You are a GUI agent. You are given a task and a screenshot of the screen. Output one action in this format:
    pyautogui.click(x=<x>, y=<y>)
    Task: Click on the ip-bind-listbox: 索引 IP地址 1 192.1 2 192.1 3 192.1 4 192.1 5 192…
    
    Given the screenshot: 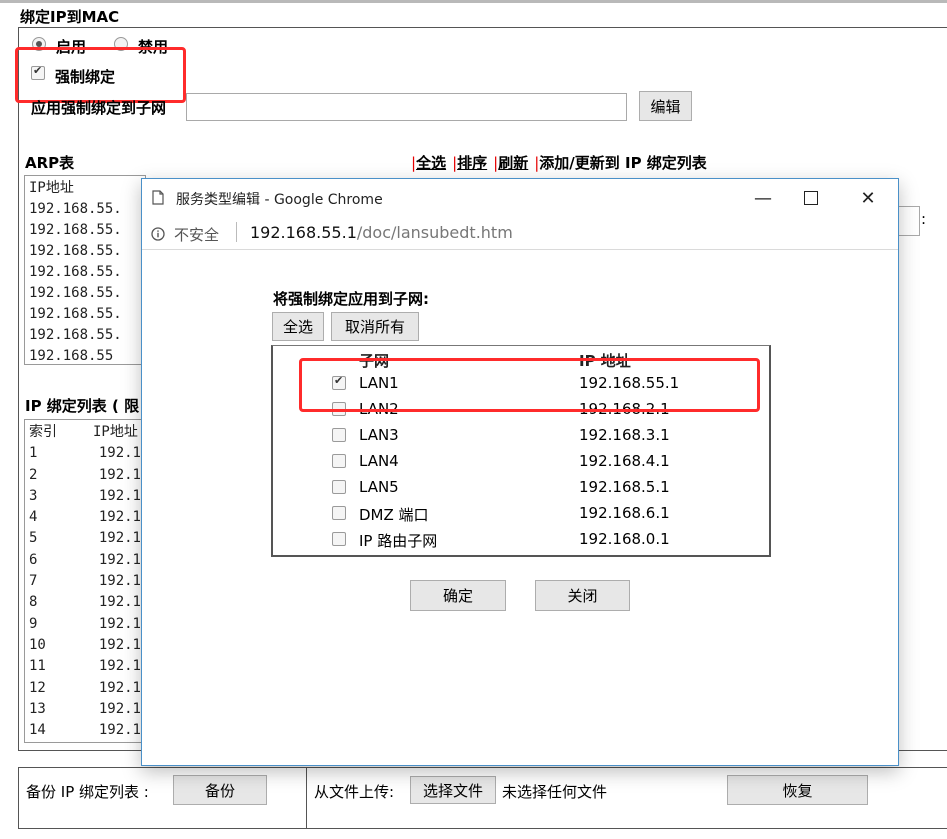 What is the action you would take?
    pyautogui.click(x=85, y=581)
    